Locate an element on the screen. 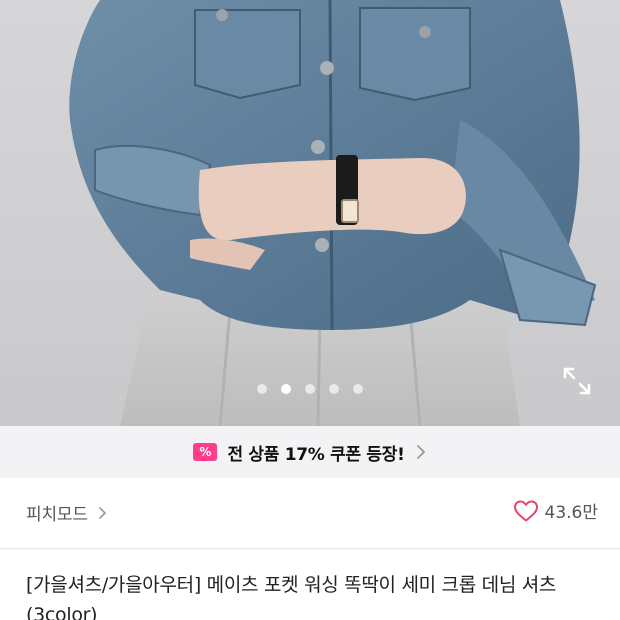 This screenshot has height=620, width=620. coupon-text: 전 상품 17% 쿠폰 등장! is located at coordinates (316, 454).